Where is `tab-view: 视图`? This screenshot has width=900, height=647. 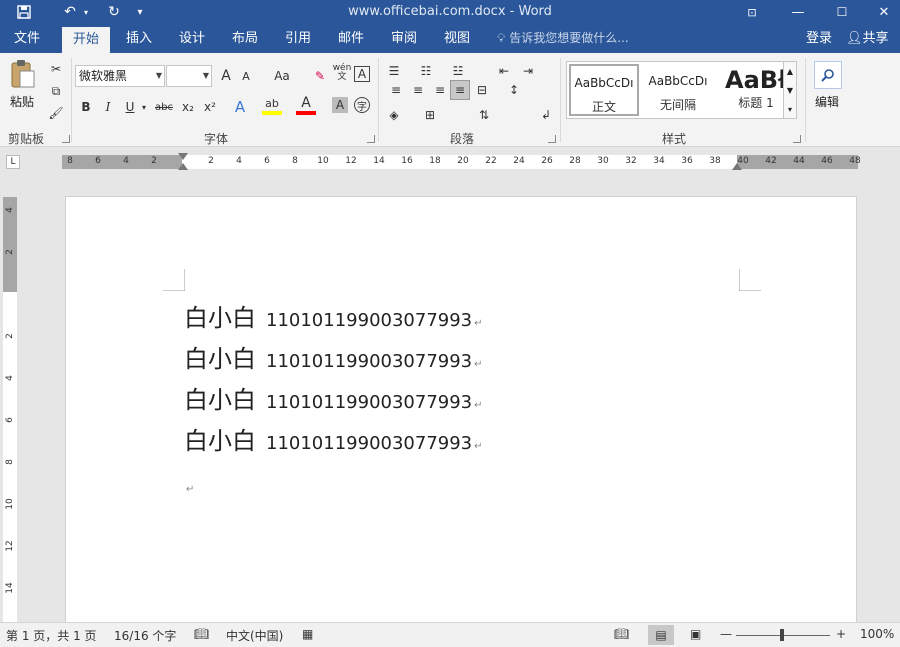
tab-view: 视图 is located at coordinates (457, 38).